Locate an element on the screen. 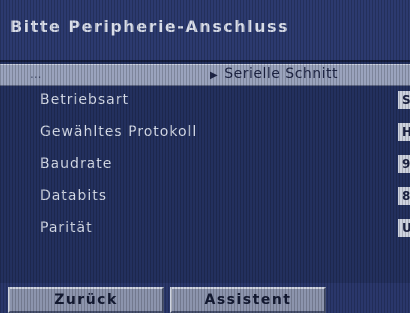 This screenshot has width=410, height=313. setting-label: Baudrate is located at coordinates (76, 164).